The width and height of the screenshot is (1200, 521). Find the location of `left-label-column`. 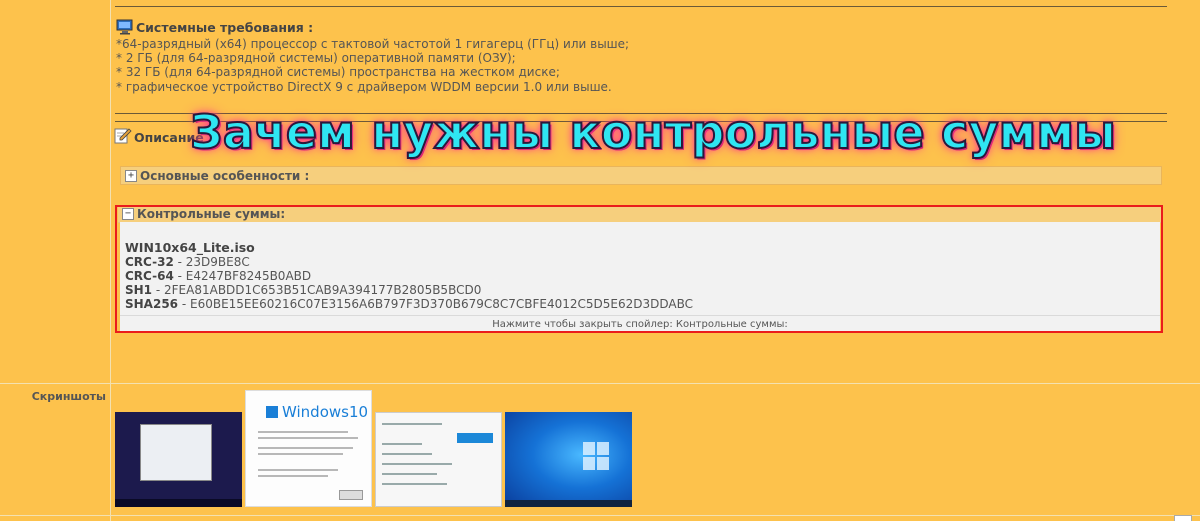

left-label-column is located at coordinates (55, 260).